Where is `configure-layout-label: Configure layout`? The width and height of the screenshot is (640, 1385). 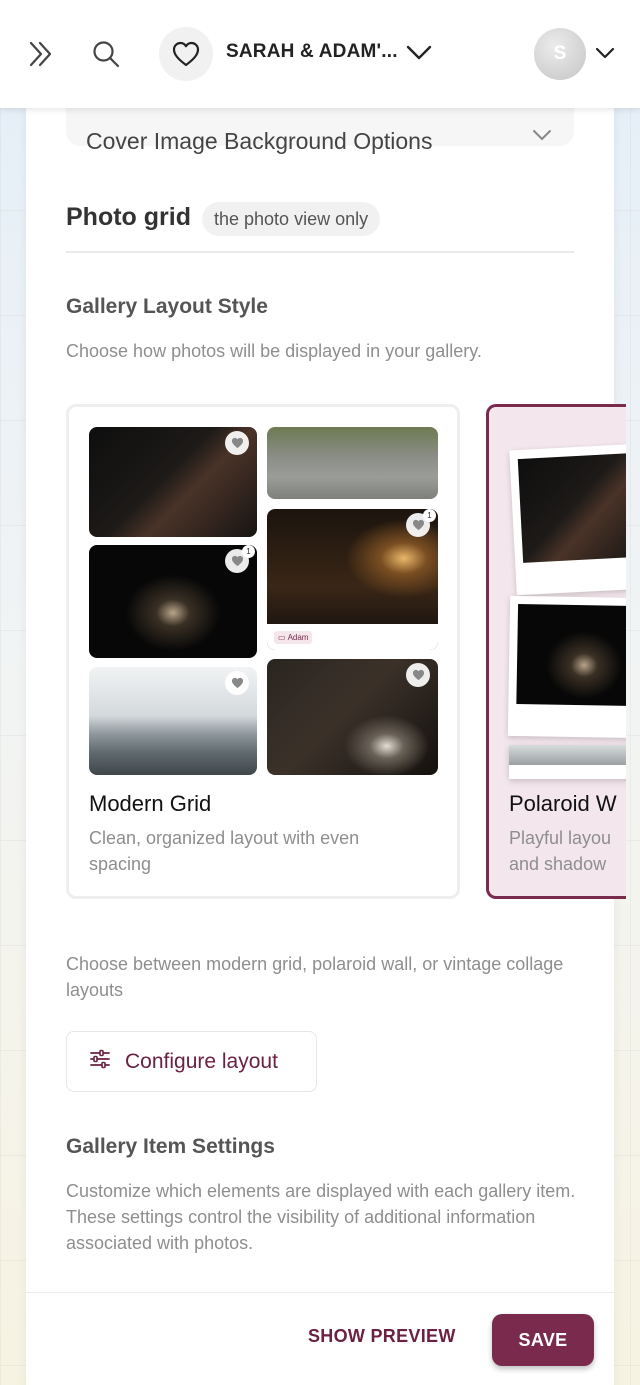 configure-layout-label: Configure layout is located at coordinates (201, 1061).